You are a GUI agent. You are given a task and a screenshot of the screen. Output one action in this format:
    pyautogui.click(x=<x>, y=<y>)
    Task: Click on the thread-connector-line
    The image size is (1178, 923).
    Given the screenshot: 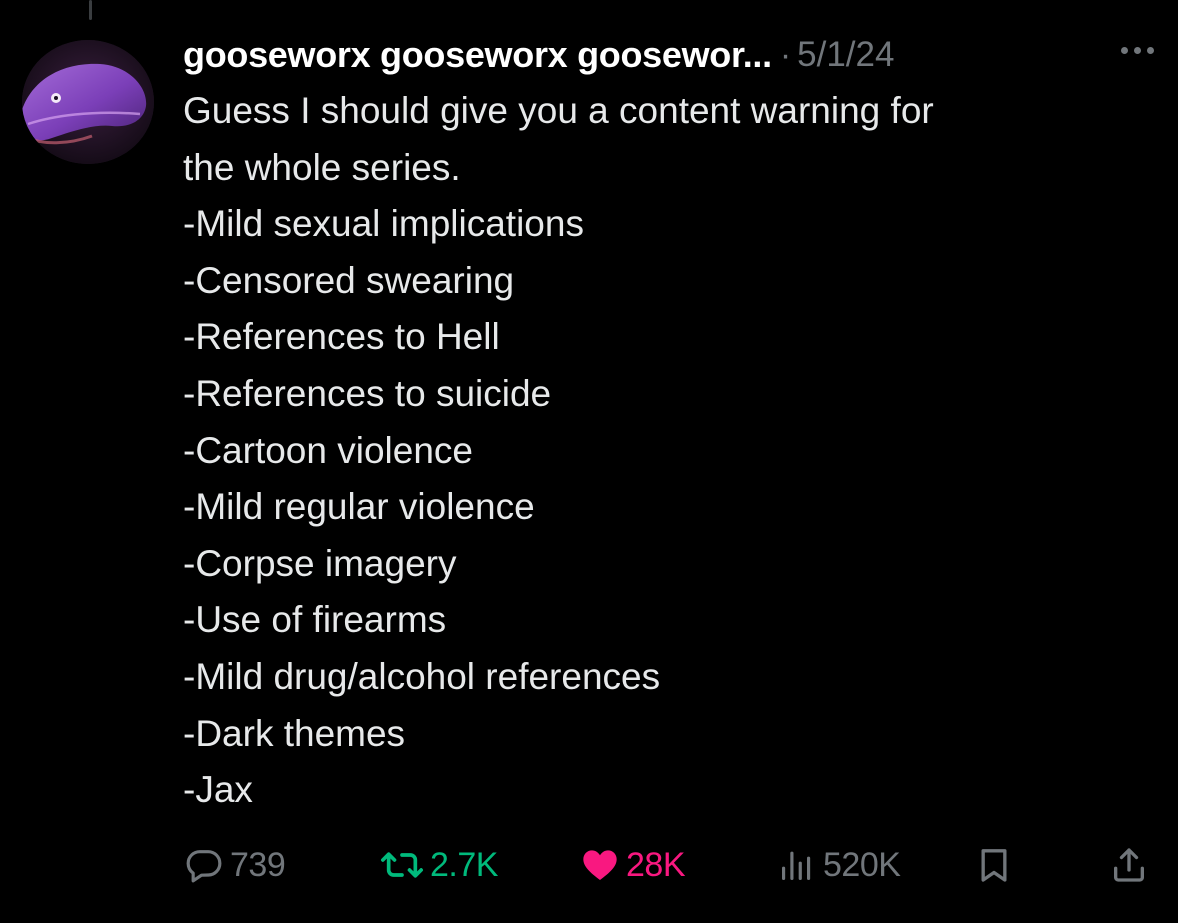 What is the action you would take?
    pyautogui.click(x=90, y=10)
    